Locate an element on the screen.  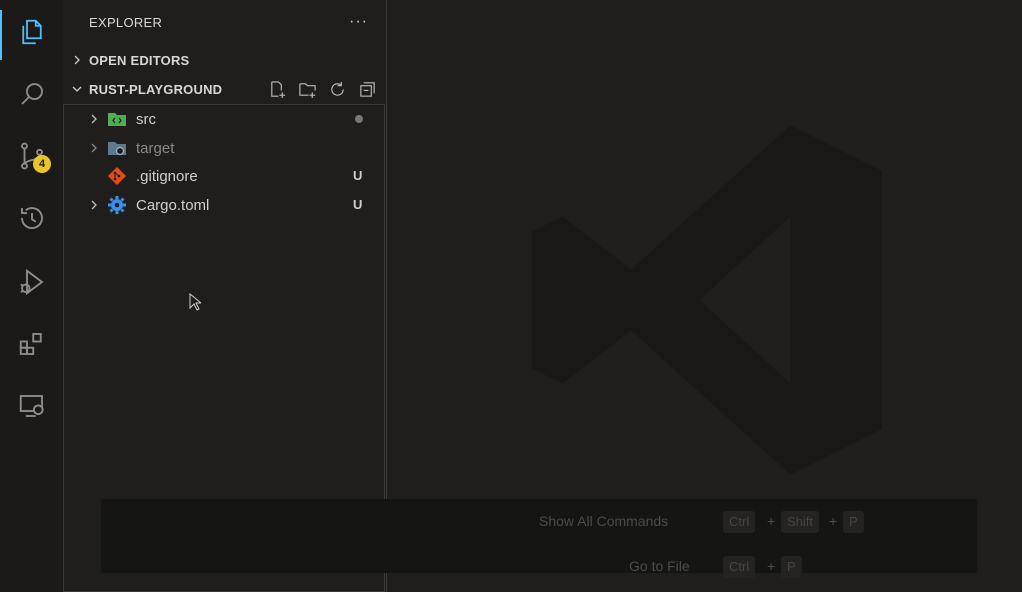
run-debug-icon is located at coordinates (31, 282).